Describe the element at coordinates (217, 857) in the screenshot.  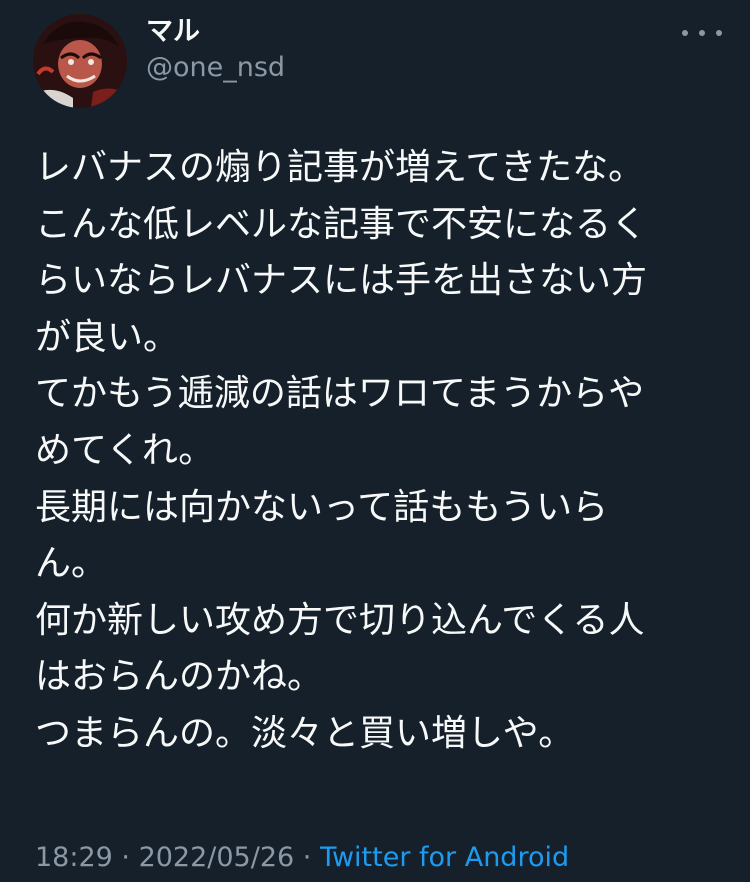
I see `tweet-date: 2022/05/26` at that location.